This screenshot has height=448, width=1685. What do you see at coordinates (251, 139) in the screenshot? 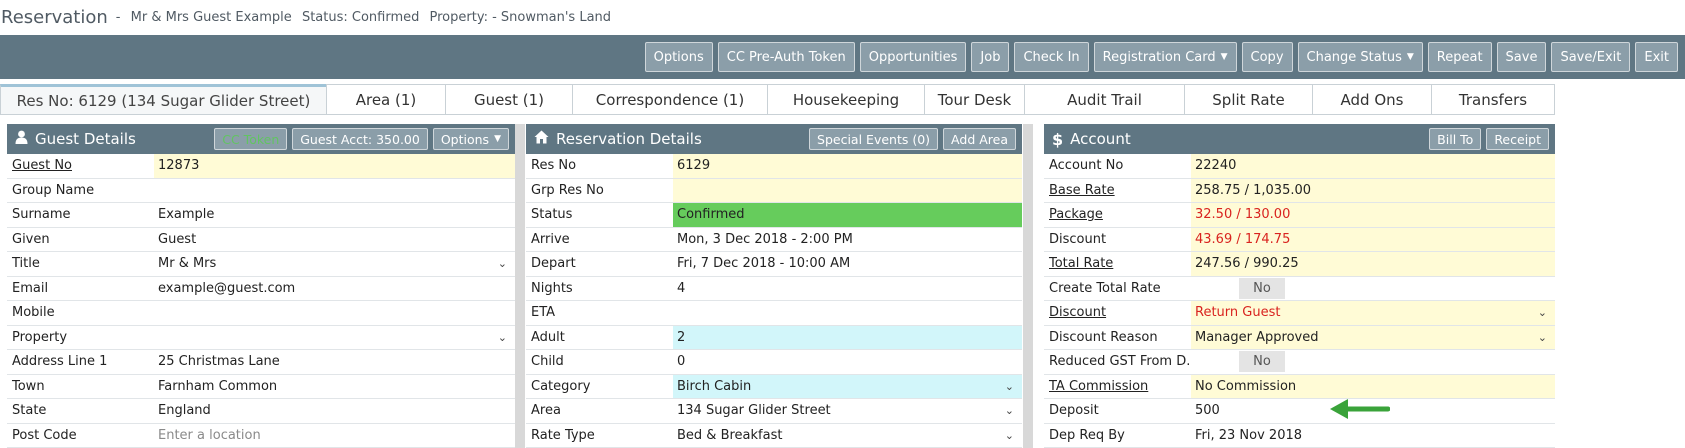
I see `cc-token-button: CC Token` at bounding box center [251, 139].